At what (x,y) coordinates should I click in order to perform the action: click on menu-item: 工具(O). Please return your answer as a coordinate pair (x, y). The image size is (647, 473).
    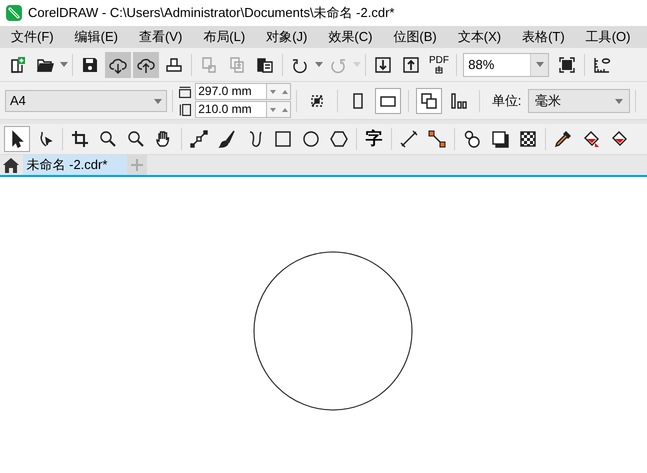
    Looking at the image, I should click on (607, 37).